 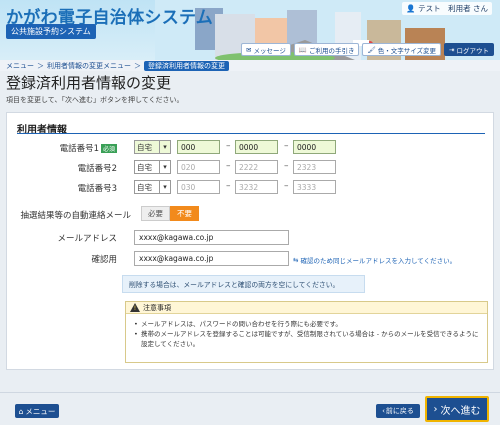 What do you see at coordinates (378, 261) in the screenshot?
I see `confirm-hint-text: 確認のため同じメールアドレスを入力してください。` at bounding box center [378, 261].